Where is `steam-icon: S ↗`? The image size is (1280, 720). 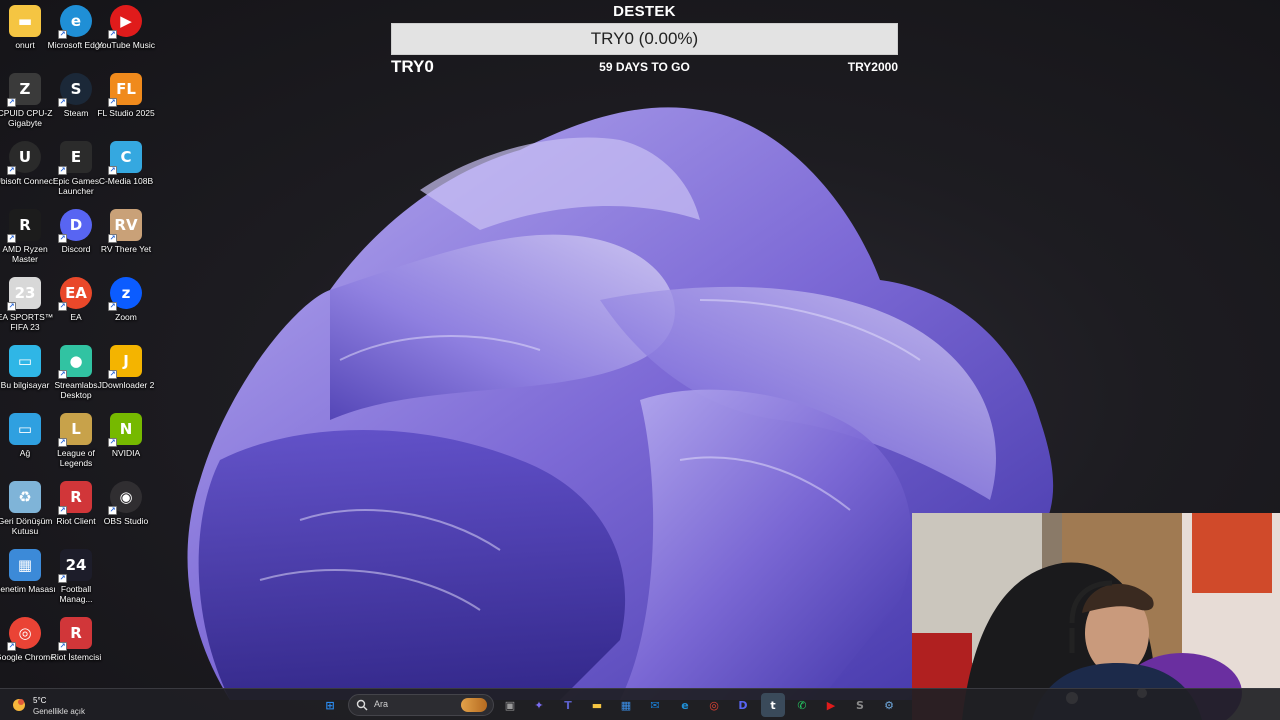
steam-icon: S ↗ is located at coordinates (75, 90).